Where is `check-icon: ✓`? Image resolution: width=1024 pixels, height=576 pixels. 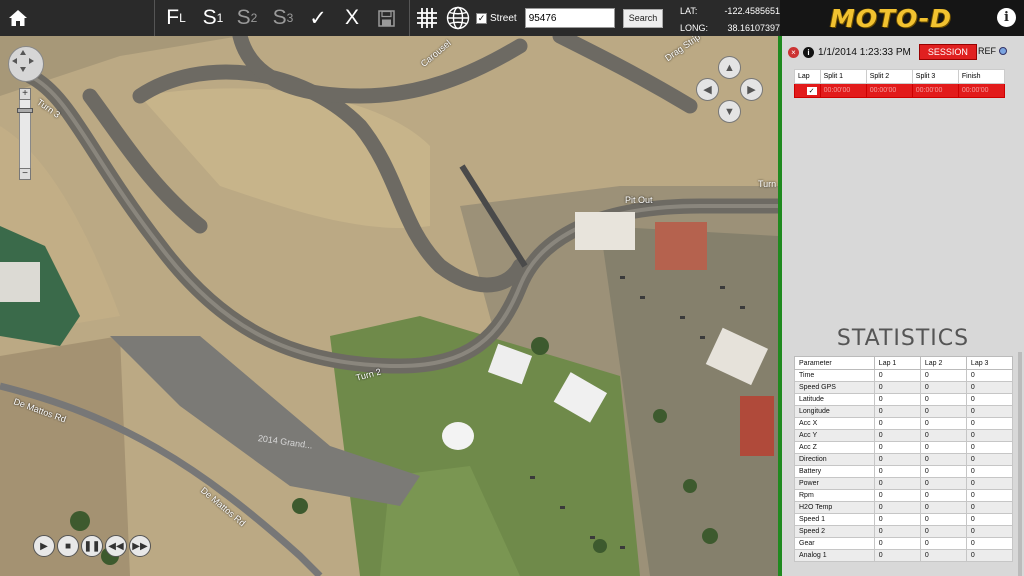 check-icon: ✓ is located at coordinates (318, 18).